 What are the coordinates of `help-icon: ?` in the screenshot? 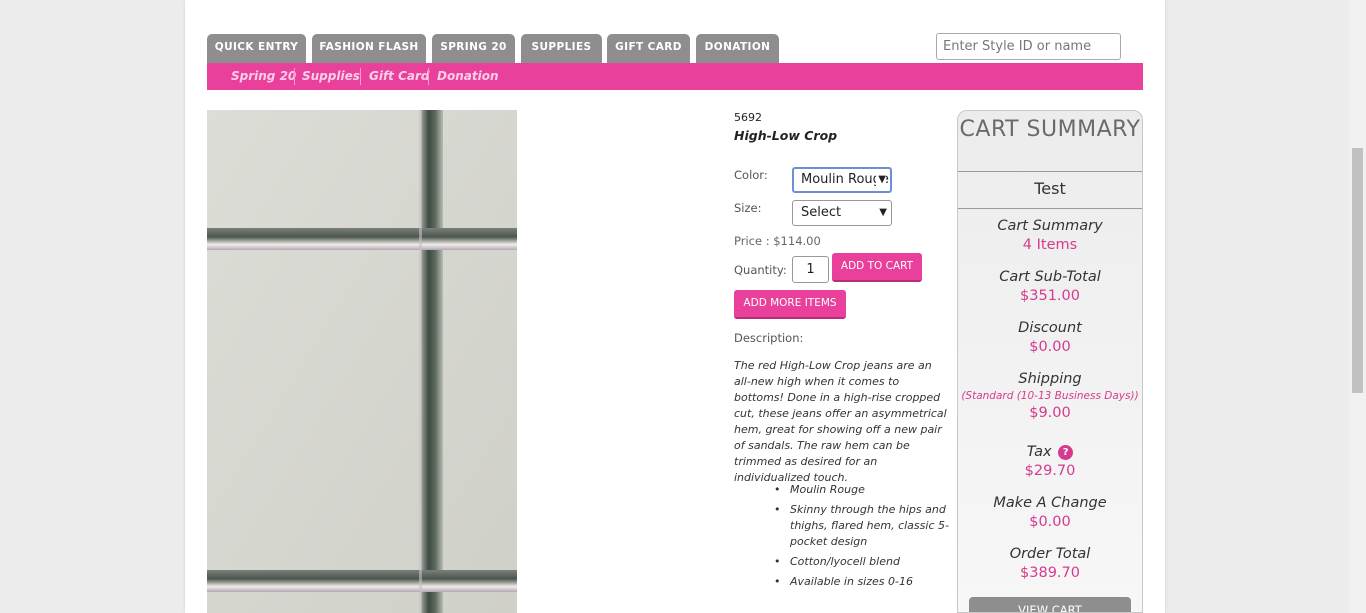 It's located at (1066, 452).